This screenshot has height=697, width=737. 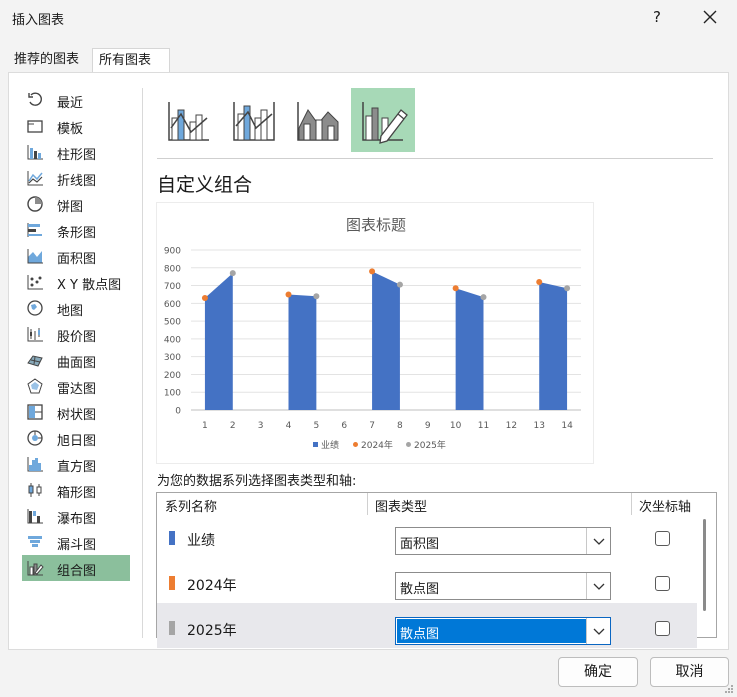 What do you see at coordinates (318, 120) in the screenshot?
I see `subtype-stacked-area-column` at bounding box center [318, 120].